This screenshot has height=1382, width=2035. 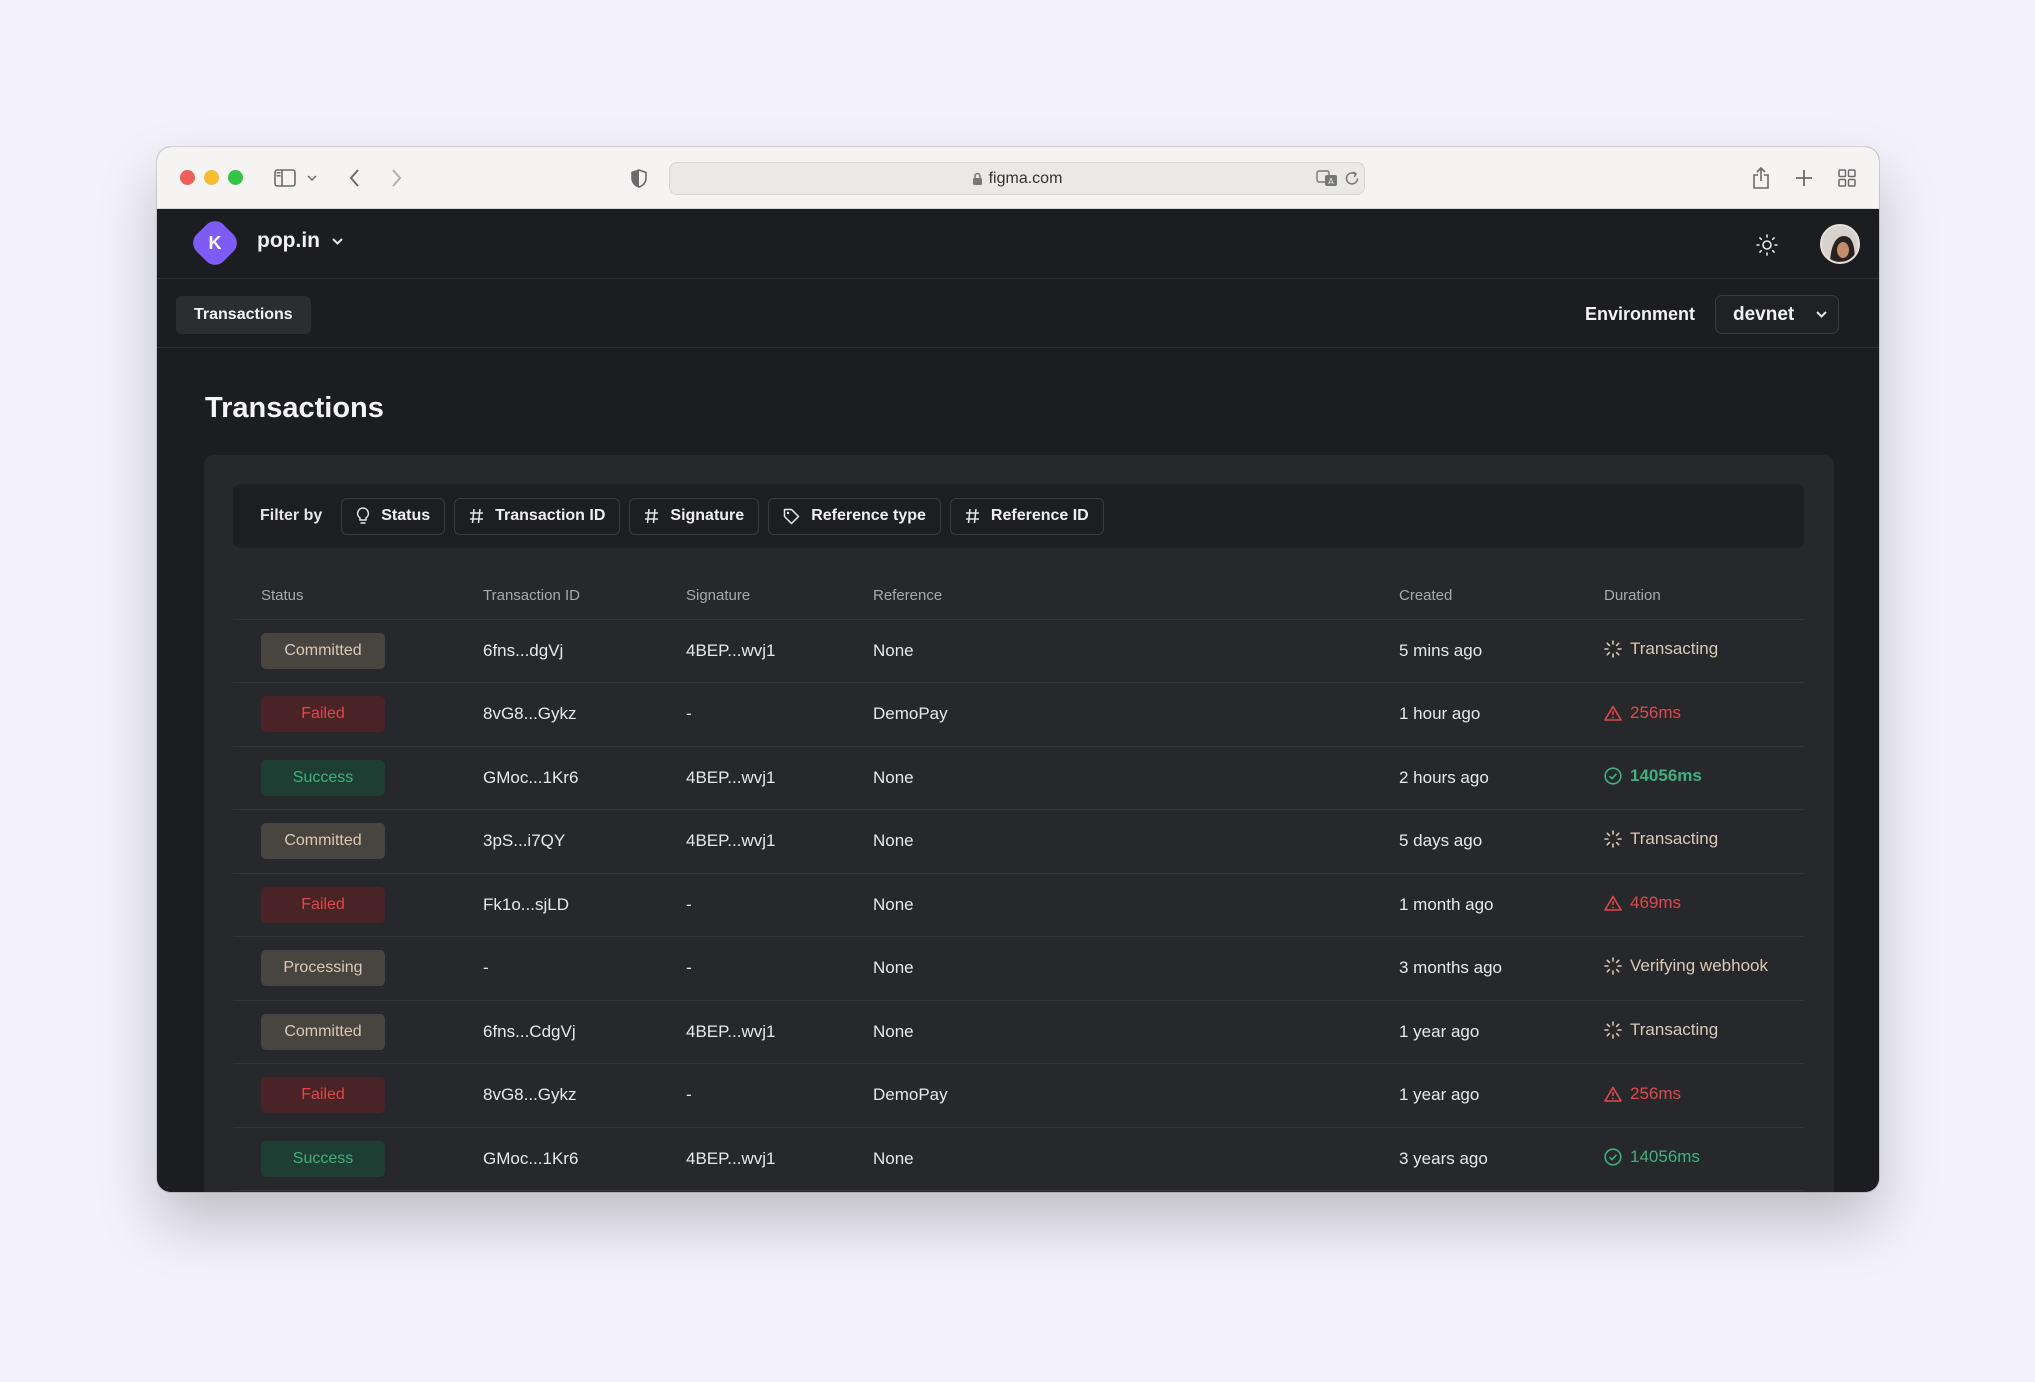 What do you see at coordinates (537, 516) in the screenshot?
I see `filter-chip-transaction-id: Transaction ID` at bounding box center [537, 516].